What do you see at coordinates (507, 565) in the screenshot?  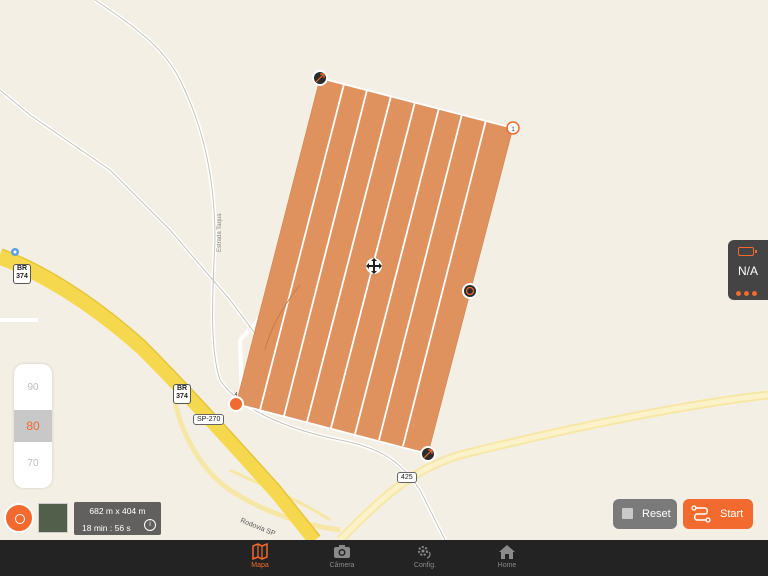 I see `nav-item-label: Home` at bounding box center [507, 565].